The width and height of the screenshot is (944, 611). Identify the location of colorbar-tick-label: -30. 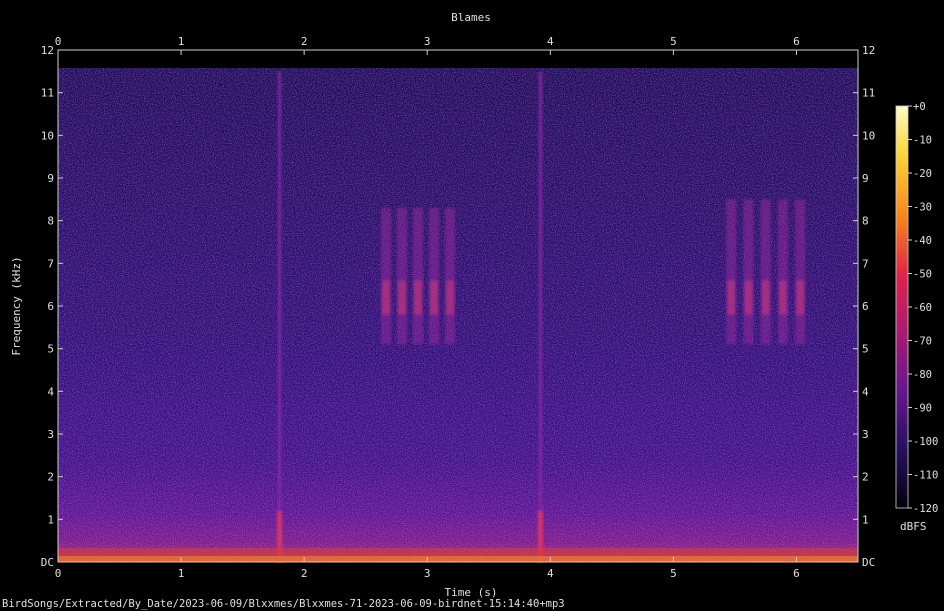
(922, 208).